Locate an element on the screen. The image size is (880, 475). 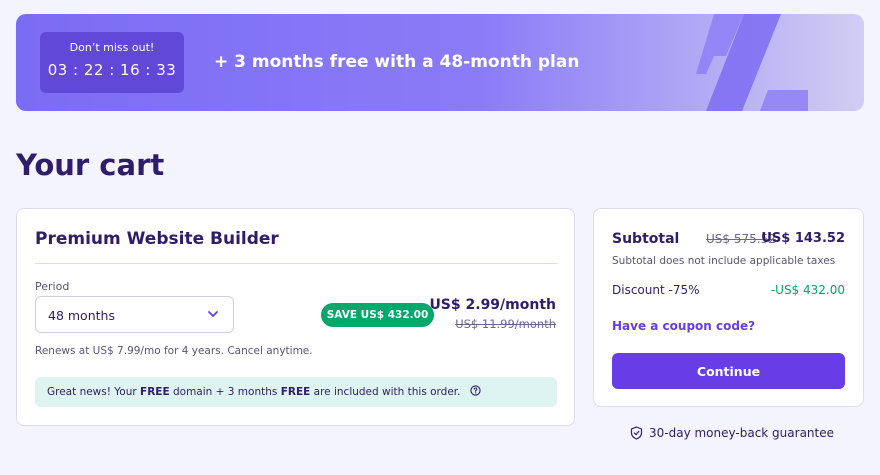
price-per-month: US$ 2.99/month is located at coordinates (492, 305).